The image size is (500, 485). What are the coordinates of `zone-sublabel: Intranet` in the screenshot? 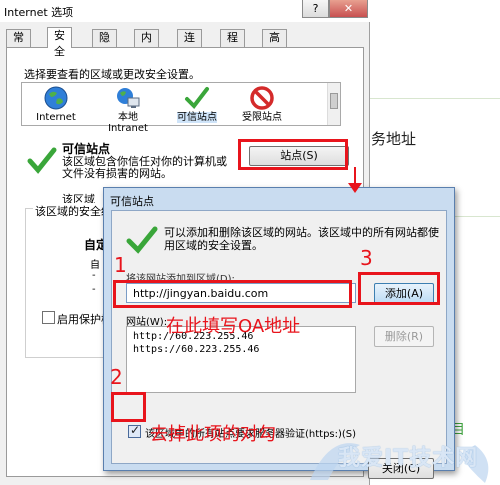 It's located at (128, 128).